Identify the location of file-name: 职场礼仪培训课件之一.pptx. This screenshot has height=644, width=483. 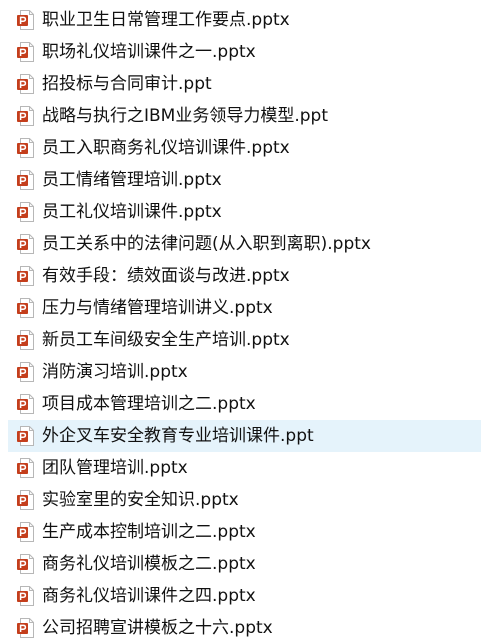
(149, 52).